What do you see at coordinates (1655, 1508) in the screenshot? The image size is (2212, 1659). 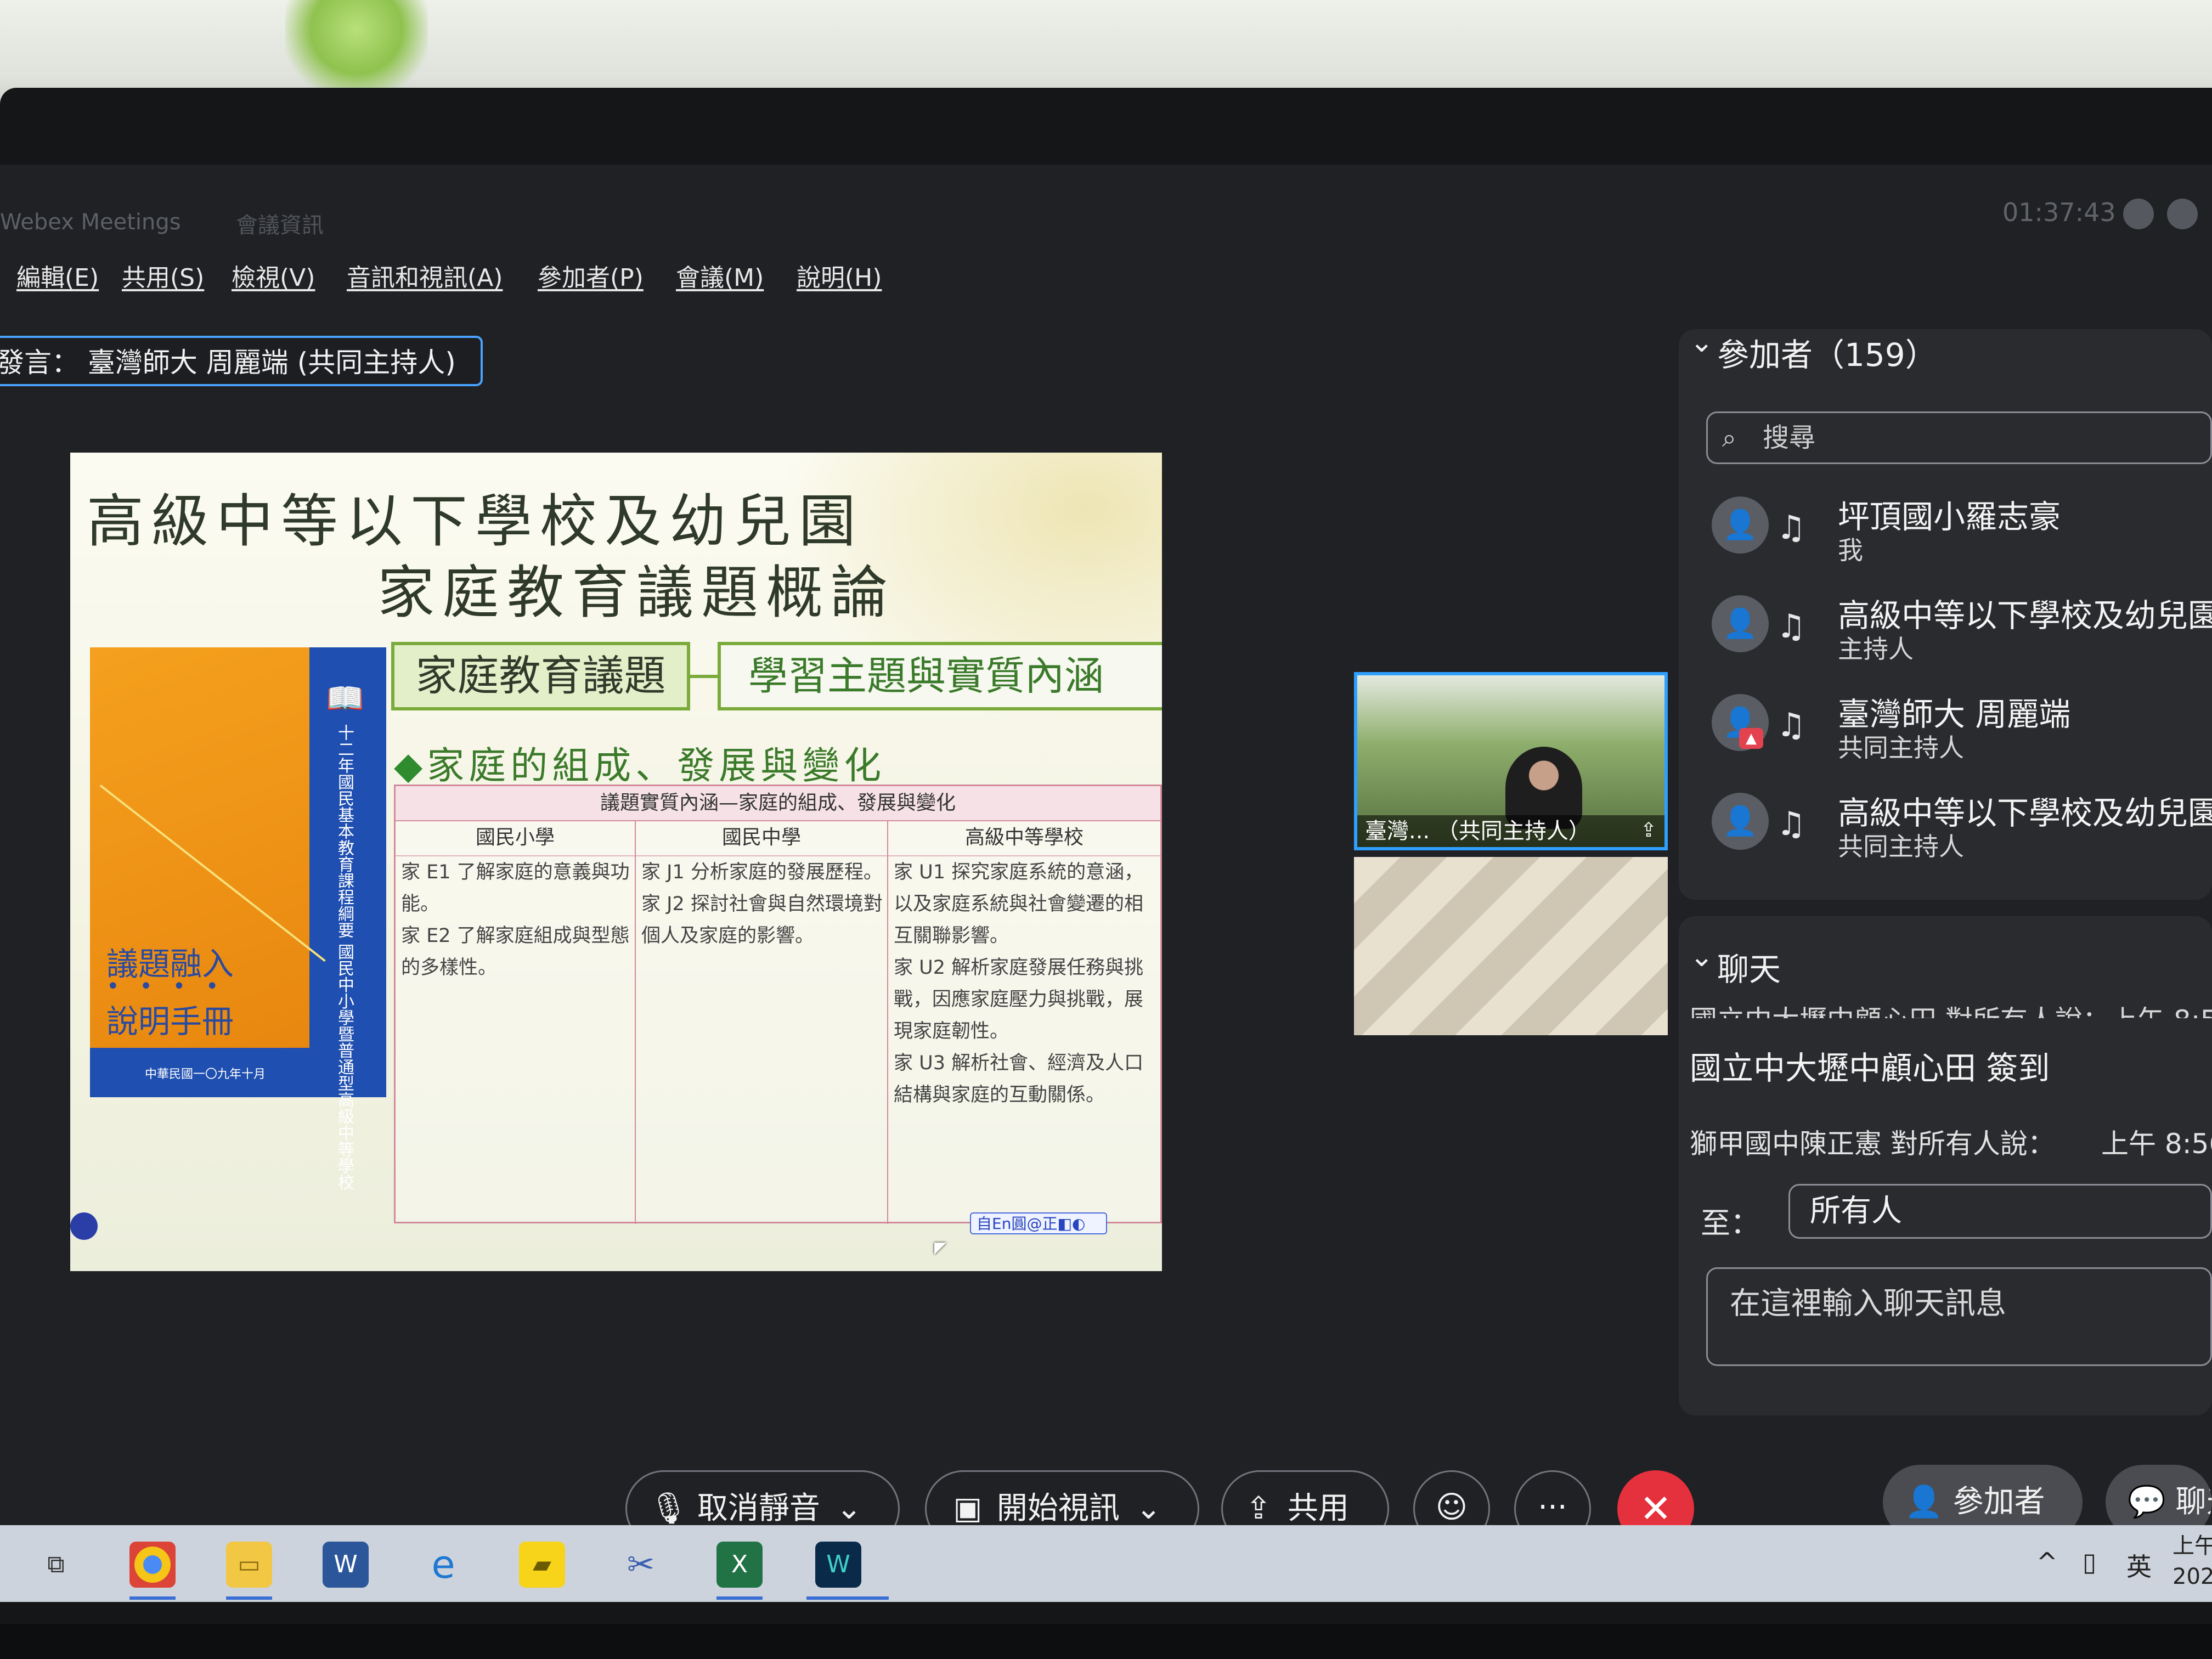 I see `close-icon: ✕` at bounding box center [1655, 1508].